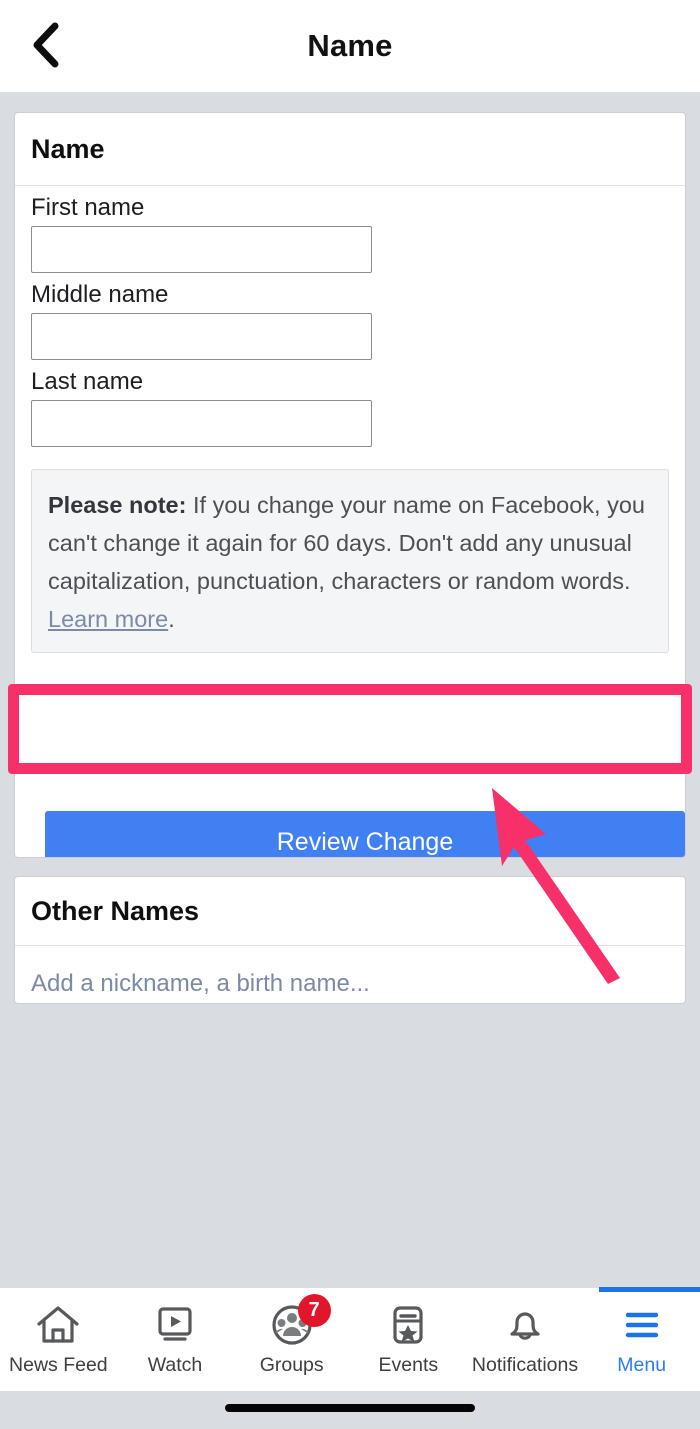 This screenshot has width=700, height=1429. Describe the element at coordinates (642, 1364) in the screenshot. I see `tab-label-menu: Menu` at that location.